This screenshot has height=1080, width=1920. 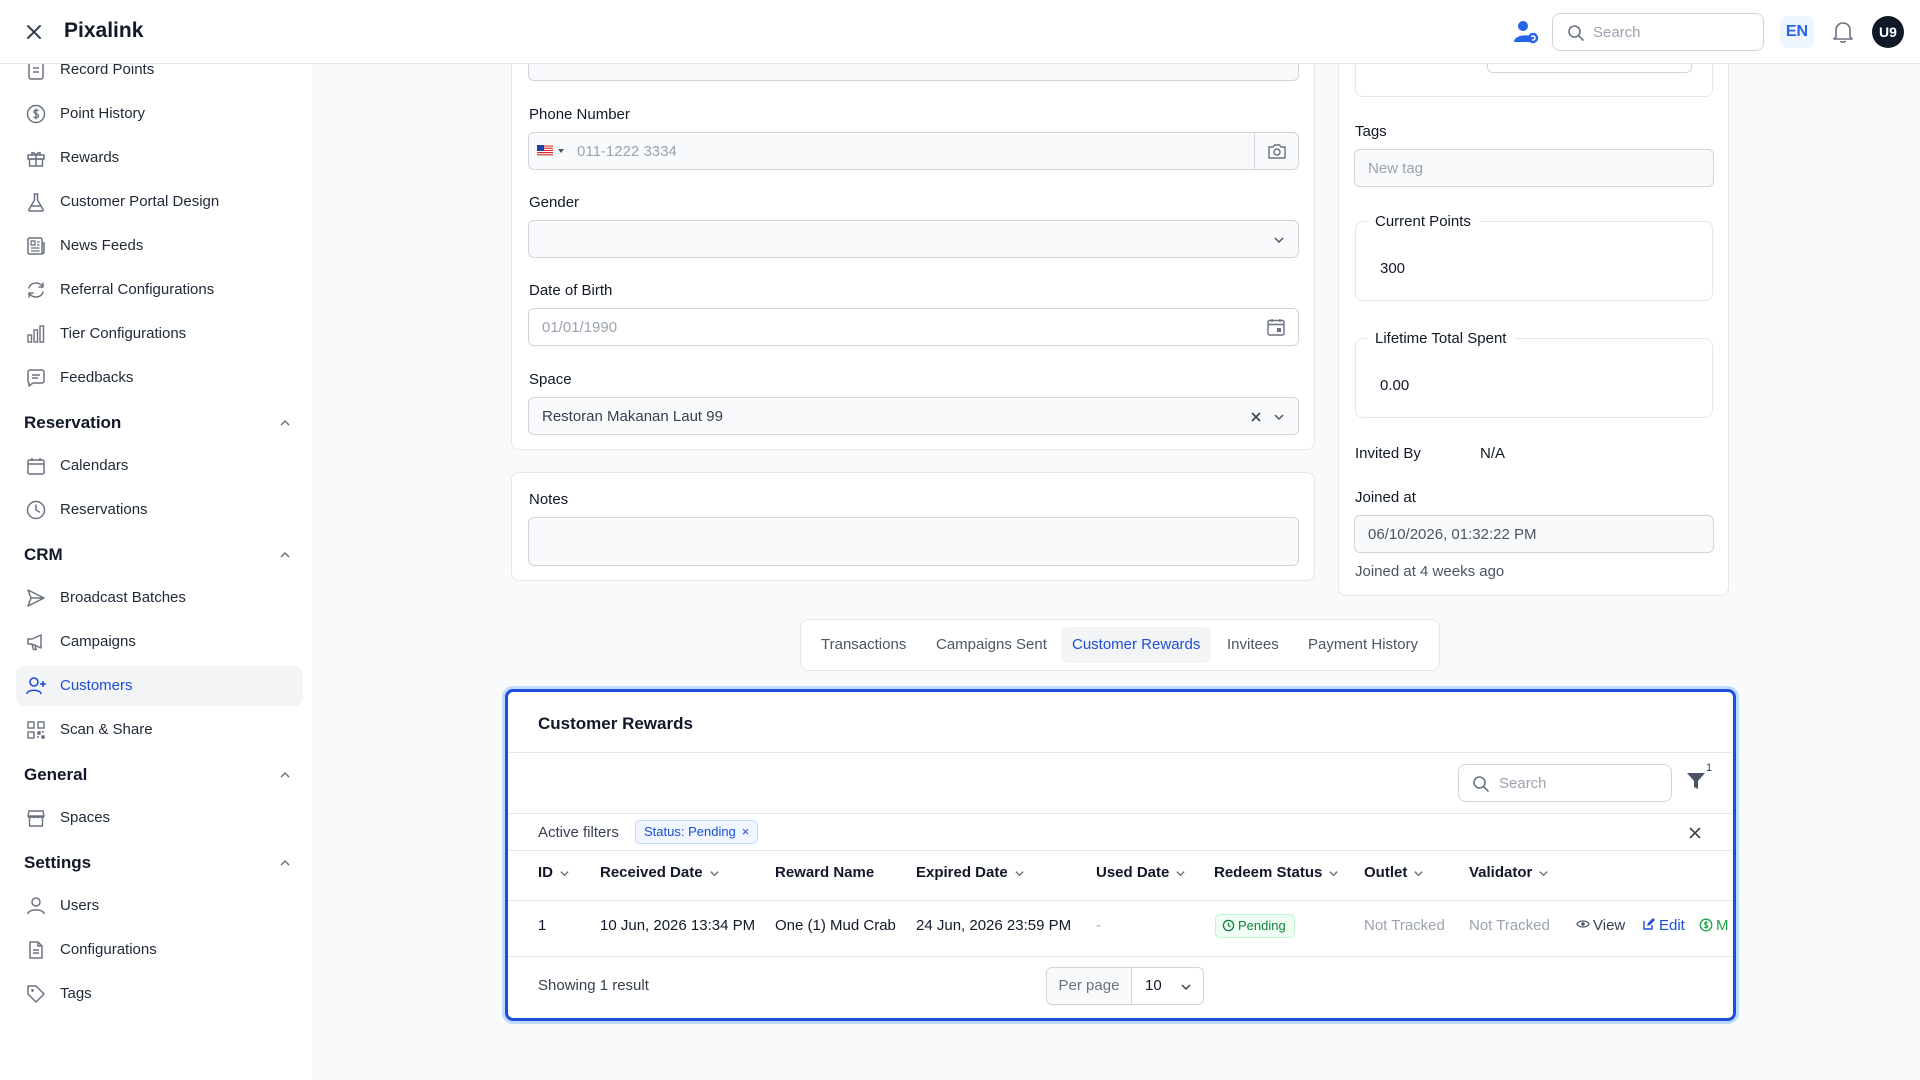 What do you see at coordinates (97, 377) in the screenshot?
I see `sidebar-item-label: Feedbacks` at bounding box center [97, 377].